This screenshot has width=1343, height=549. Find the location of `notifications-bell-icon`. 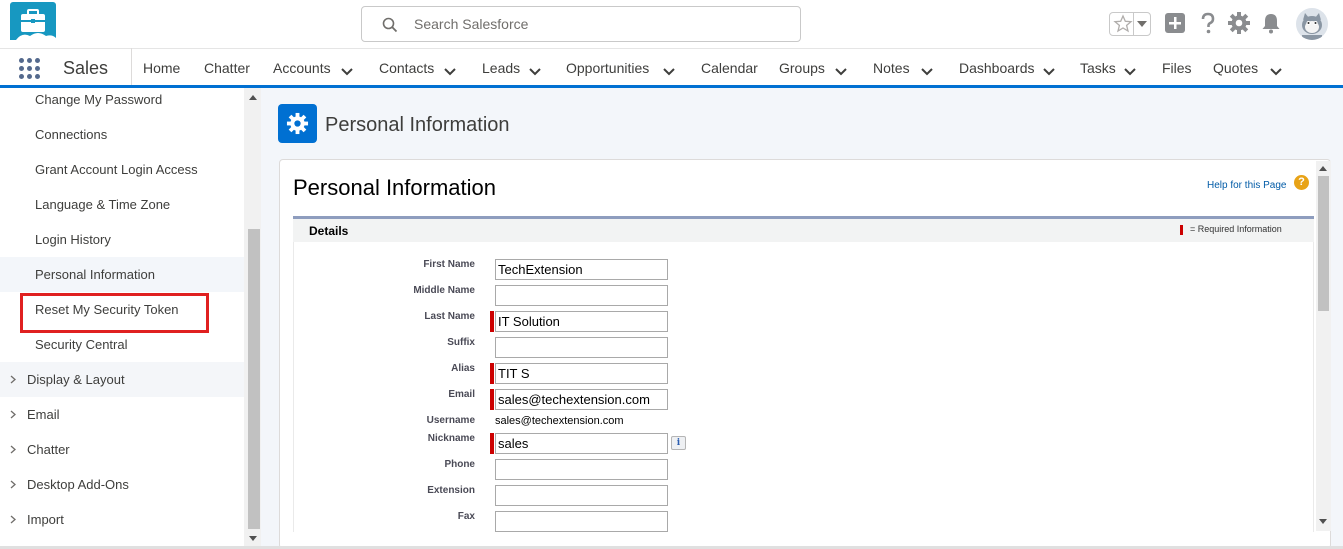

notifications-bell-icon is located at coordinates (1271, 23).